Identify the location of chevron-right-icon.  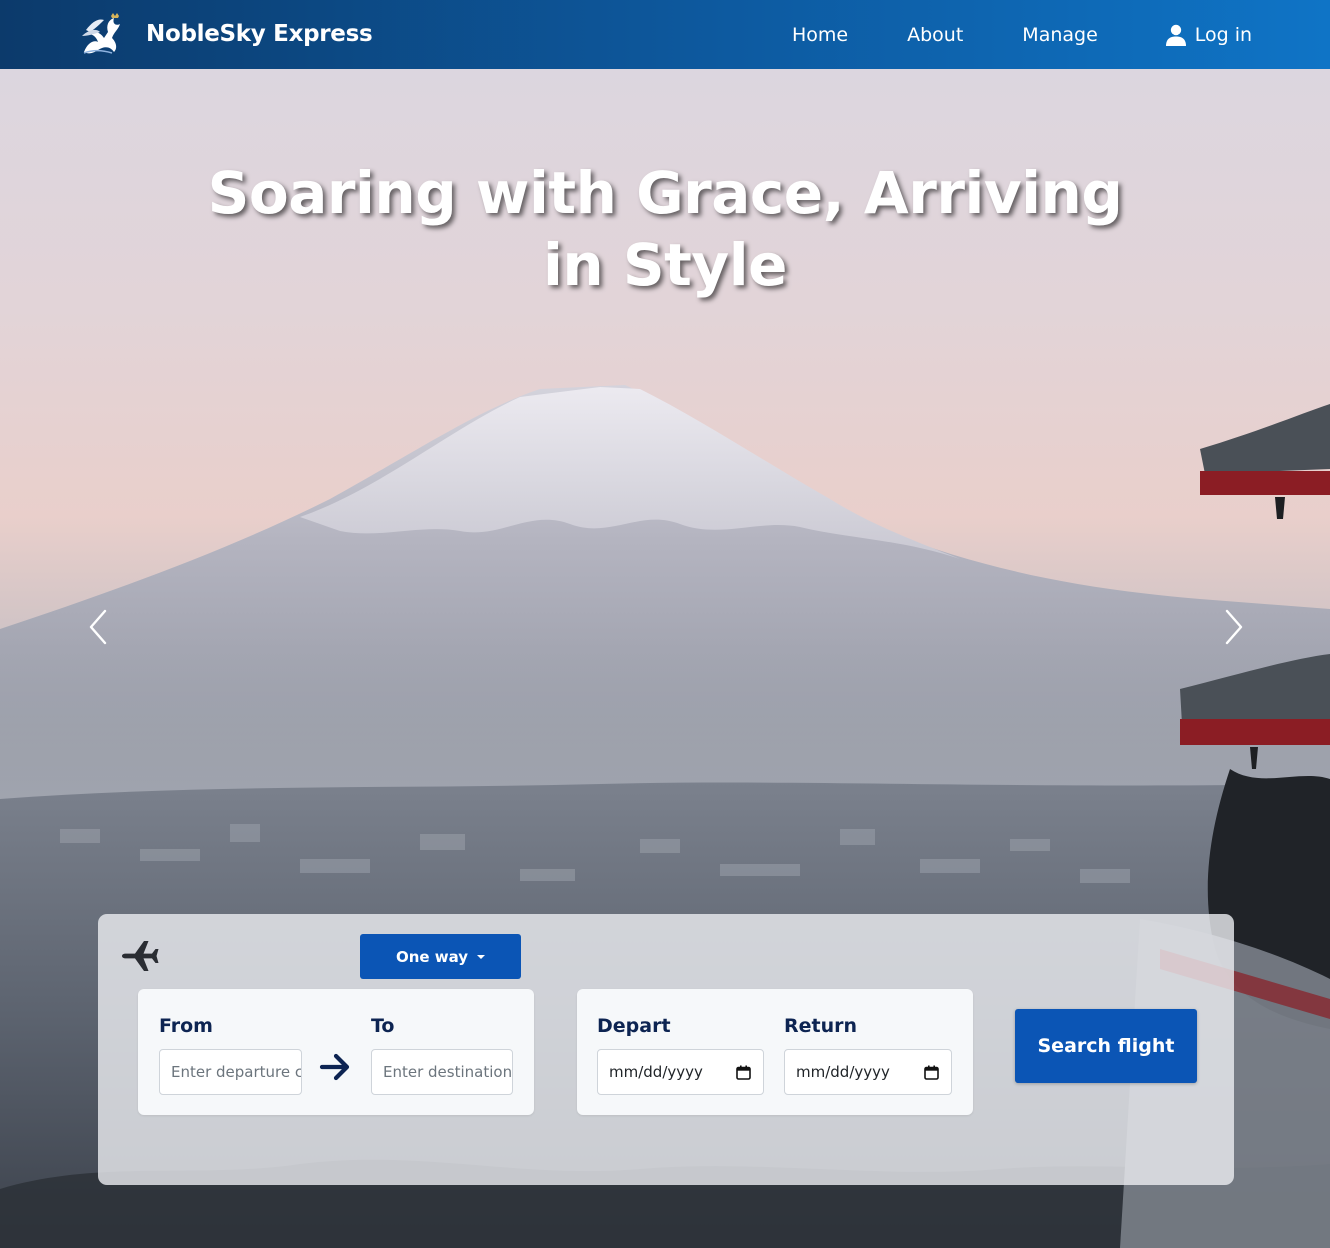
(1234, 627).